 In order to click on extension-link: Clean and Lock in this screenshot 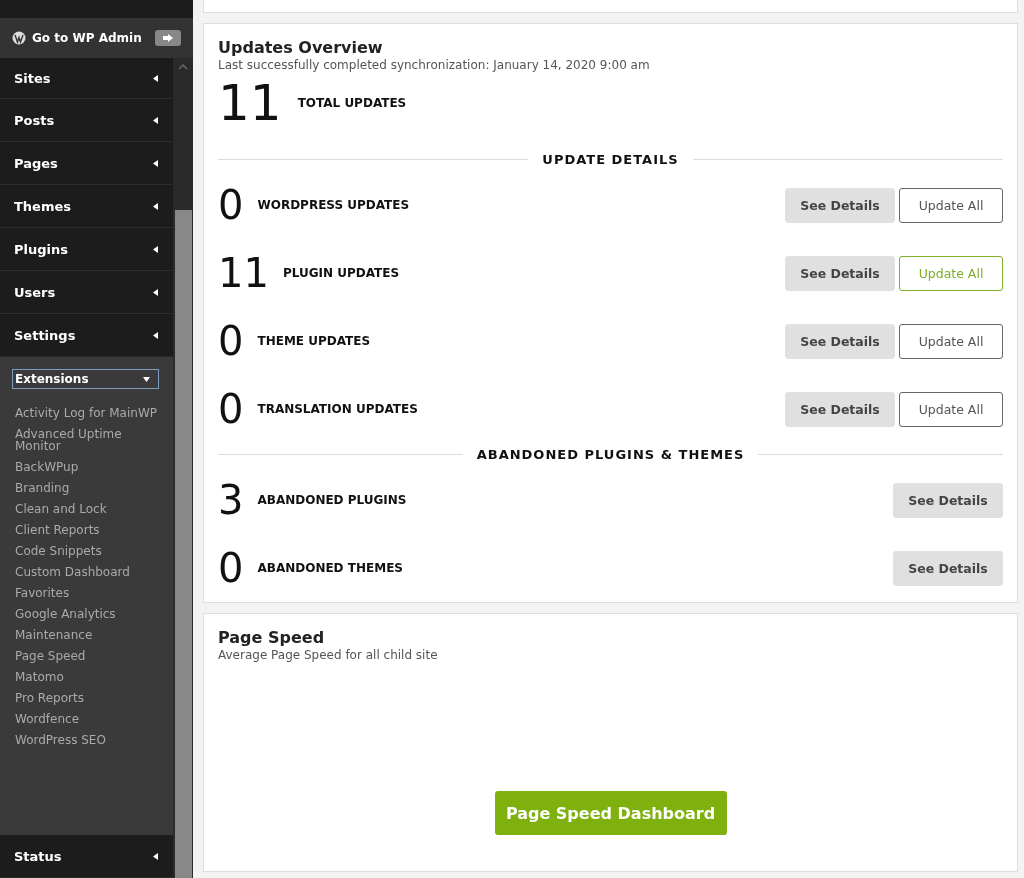, I will do `click(86, 509)`.